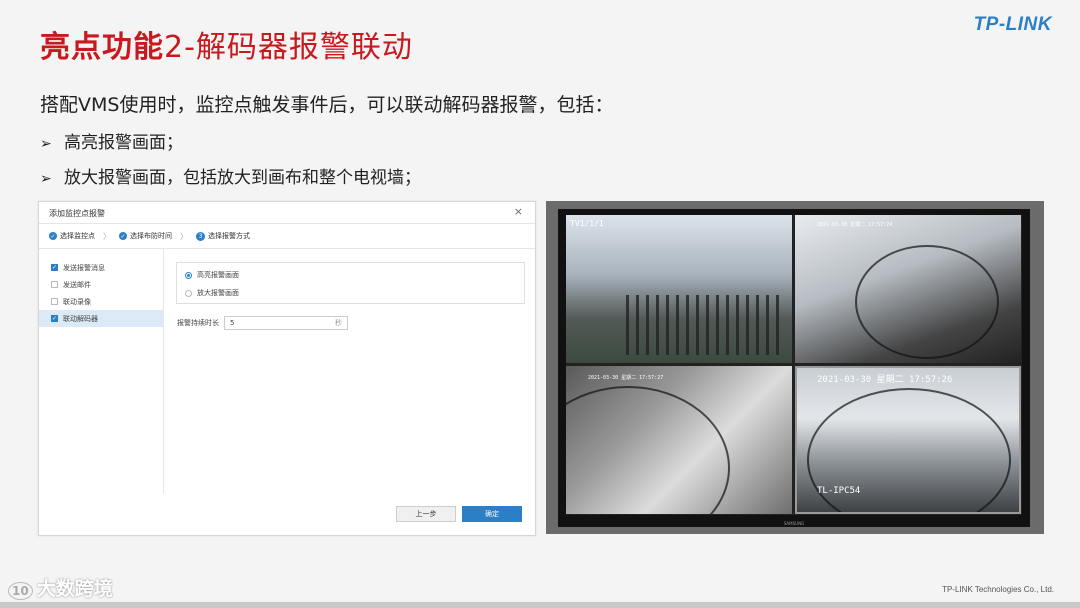 The width and height of the screenshot is (1080, 608). Describe the element at coordinates (80, 318) in the screenshot. I see `side-item-label: 联动解码器` at that location.